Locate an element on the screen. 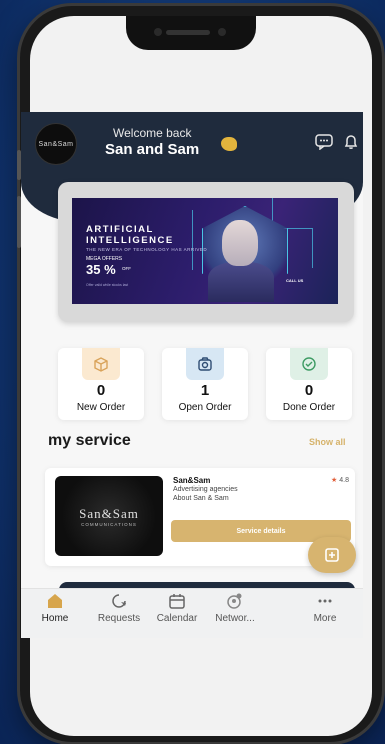 The image size is (385, 744). service-name: San&Sam is located at coordinates (192, 480).